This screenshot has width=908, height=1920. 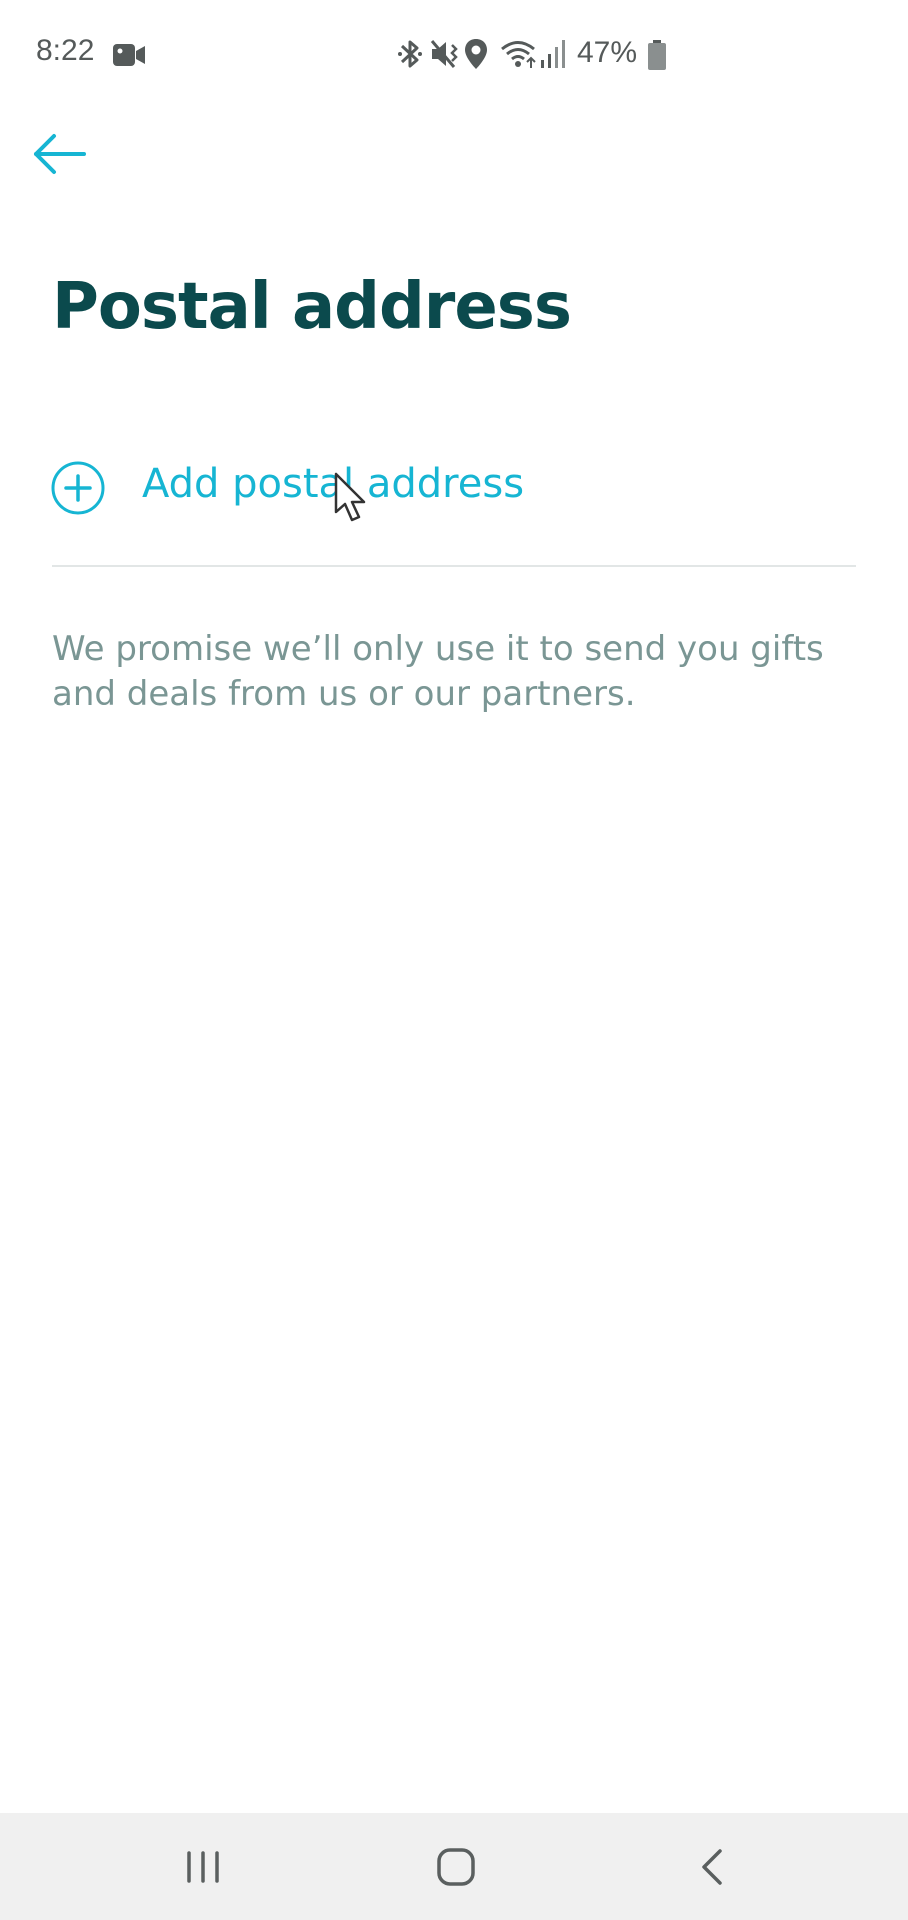 What do you see at coordinates (476, 54) in the screenshot?
I see `location-icon` at bounding box center [476, 54].